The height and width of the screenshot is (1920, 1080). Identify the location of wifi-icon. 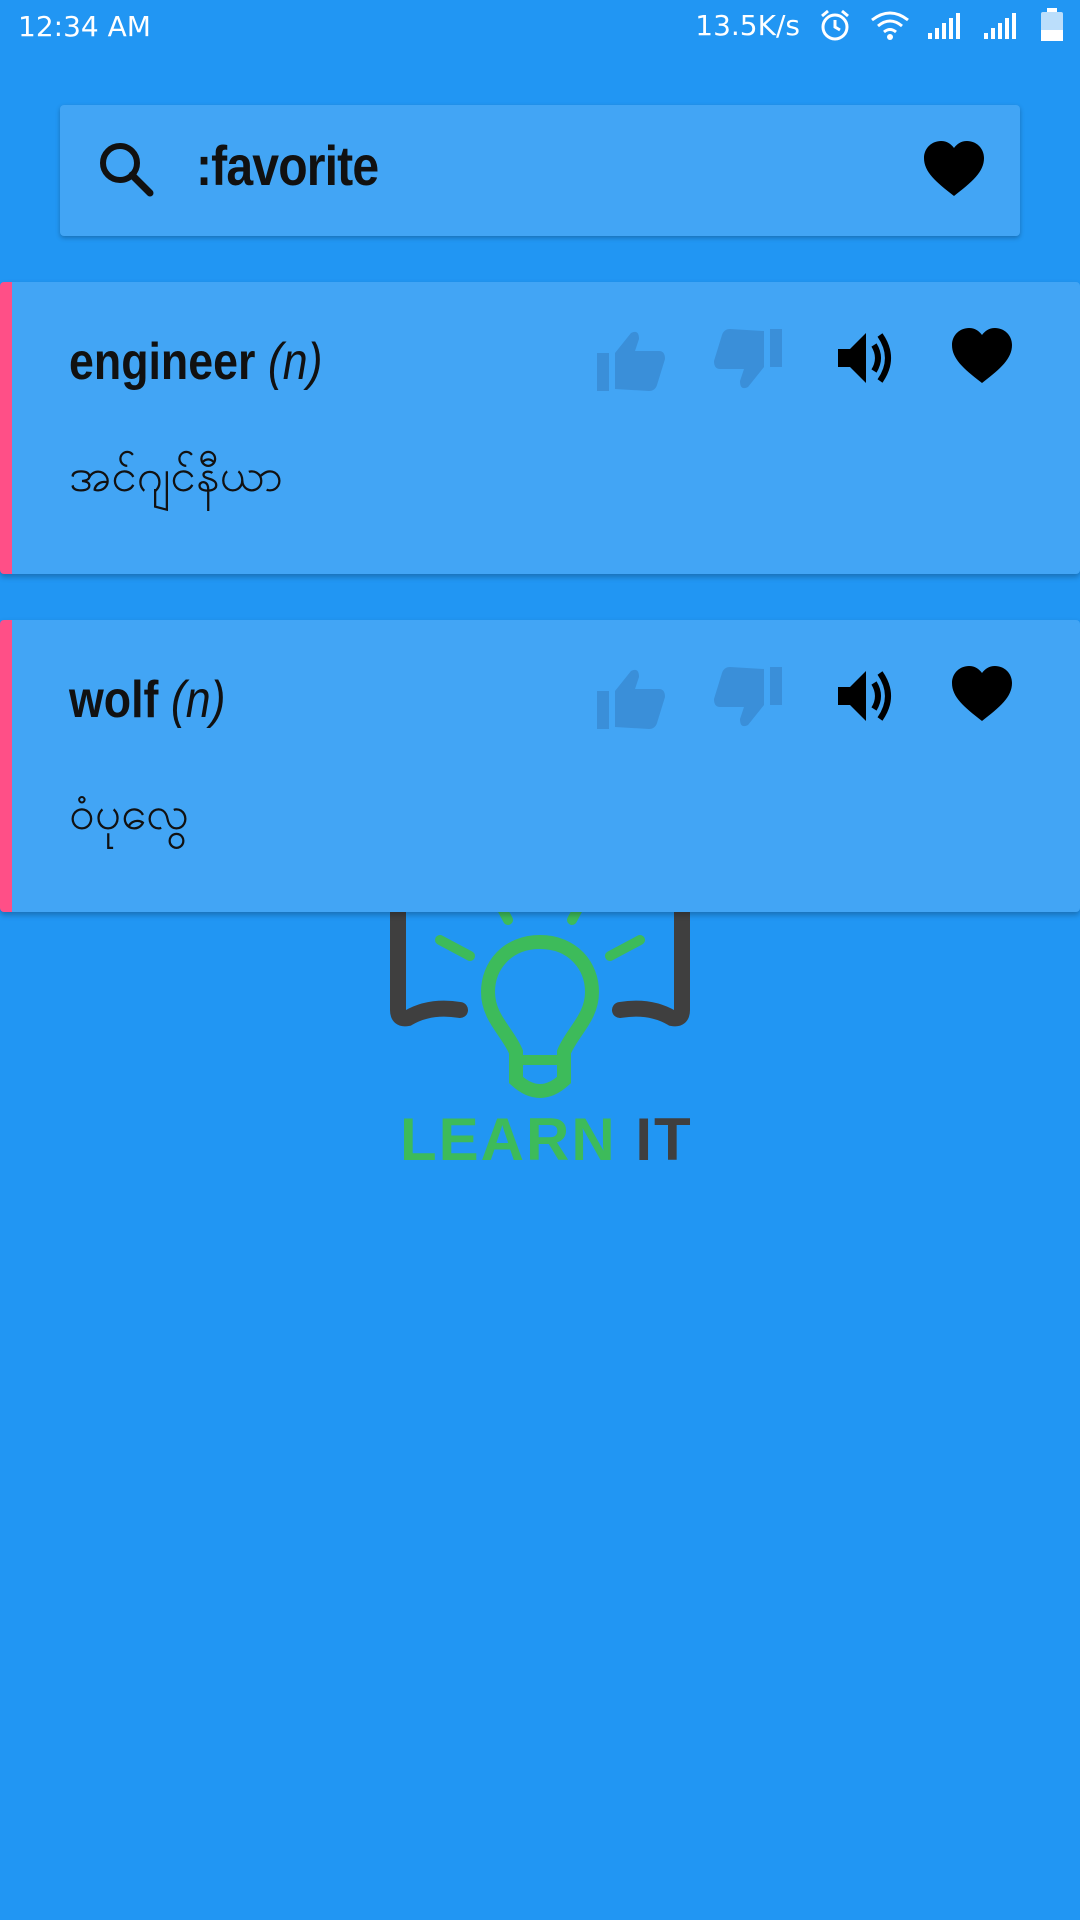
(890, 25).